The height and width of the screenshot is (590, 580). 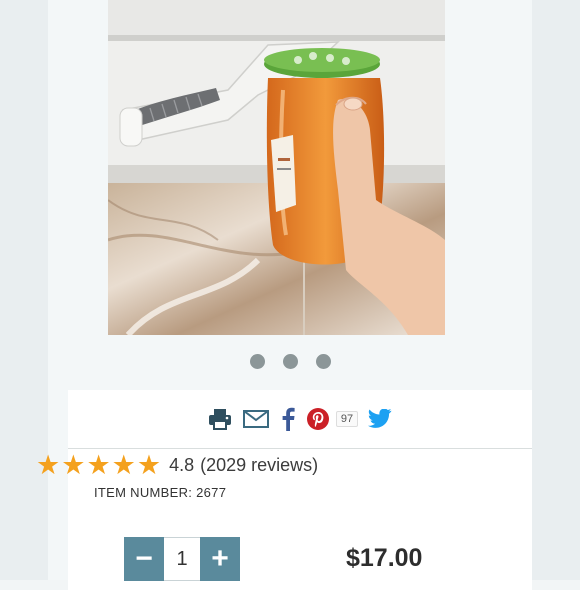 I want to click on rating-score: 4.8, so click(x=182, y=464).